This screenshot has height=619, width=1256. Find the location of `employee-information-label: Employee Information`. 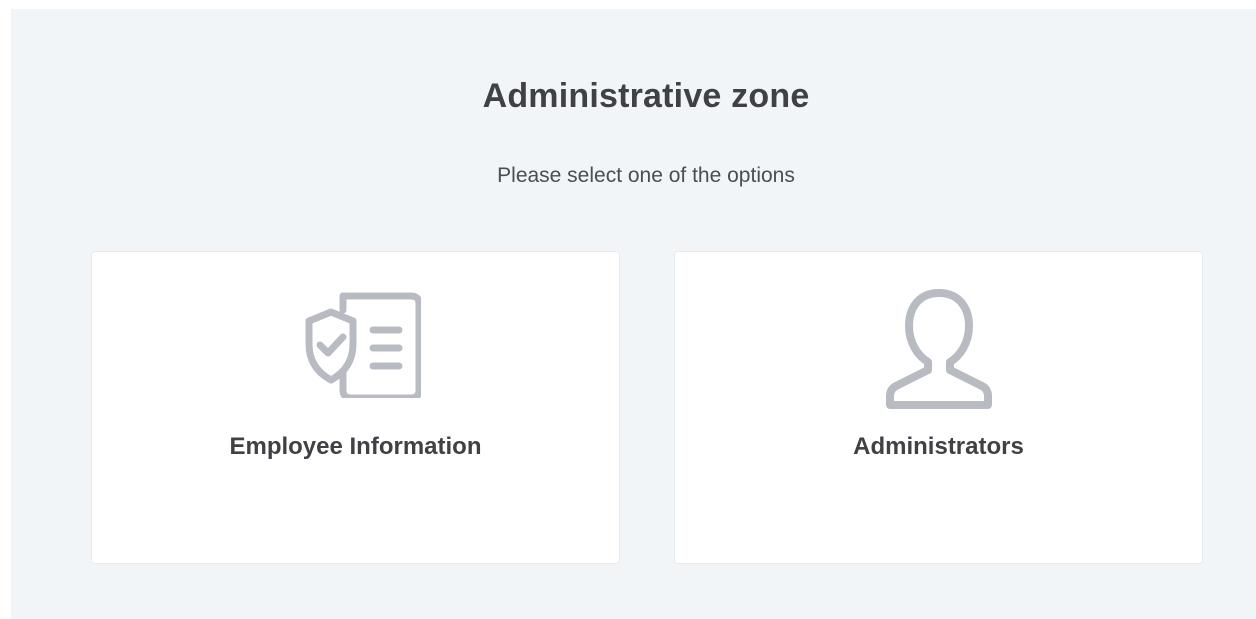

employee-information-label: Employee Information is located at coordinates (355, 446).